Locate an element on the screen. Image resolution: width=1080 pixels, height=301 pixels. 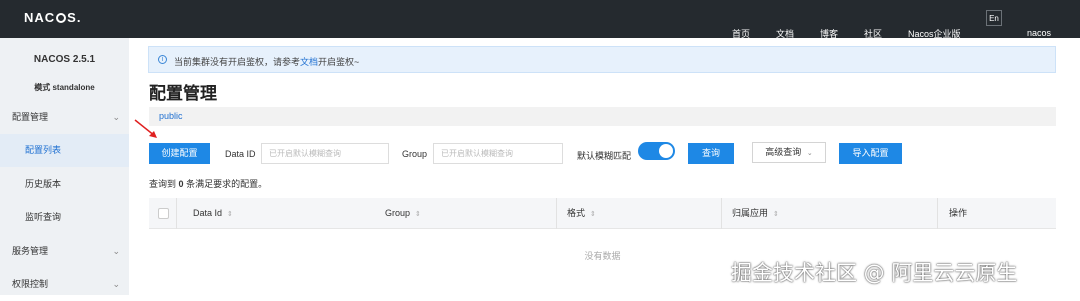
create-config-button: 创建配置 is located at coordinates (179, 153).